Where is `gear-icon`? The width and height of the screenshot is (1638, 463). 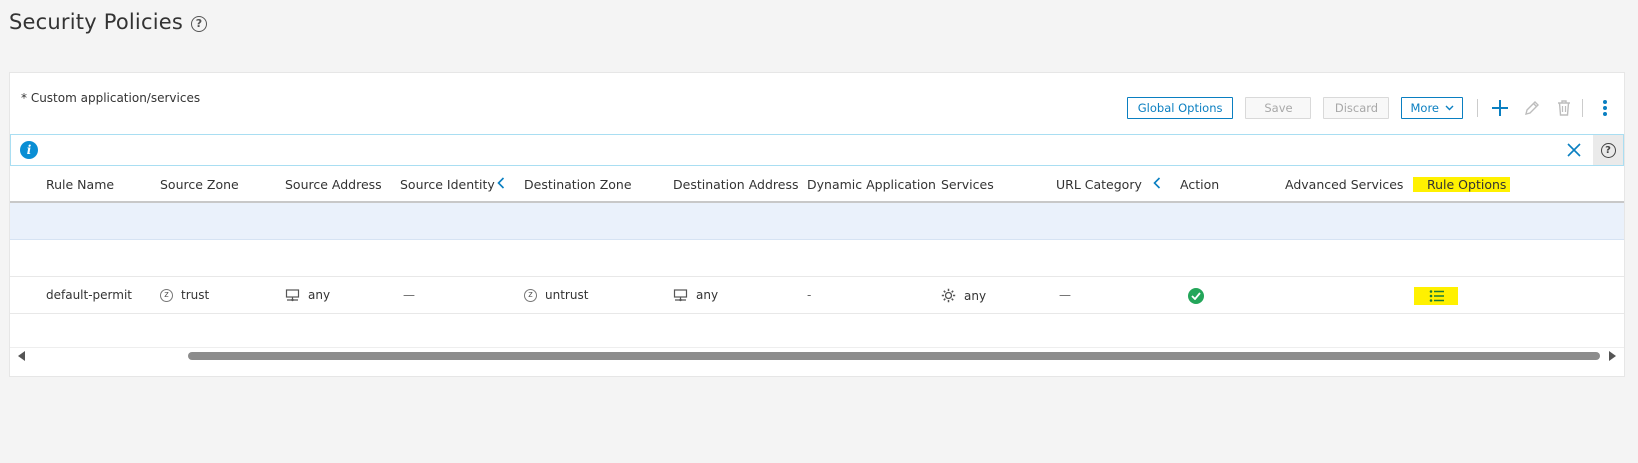
gear-icon is located at coordinates (948, 295).